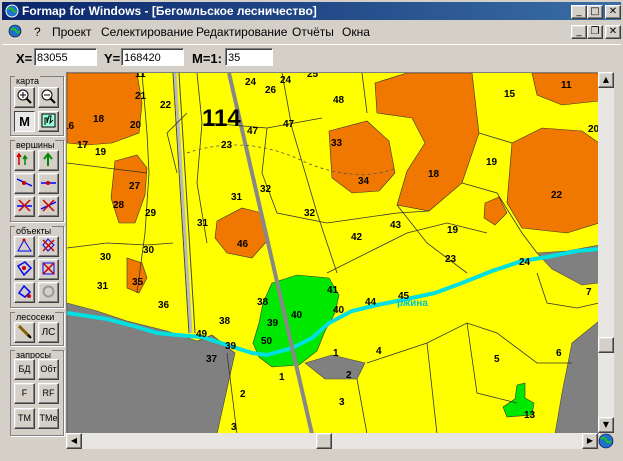 Image resolution: width=623 pixels, height=461 pixels. I want to click on stand-label: 46, so click(243, 244).